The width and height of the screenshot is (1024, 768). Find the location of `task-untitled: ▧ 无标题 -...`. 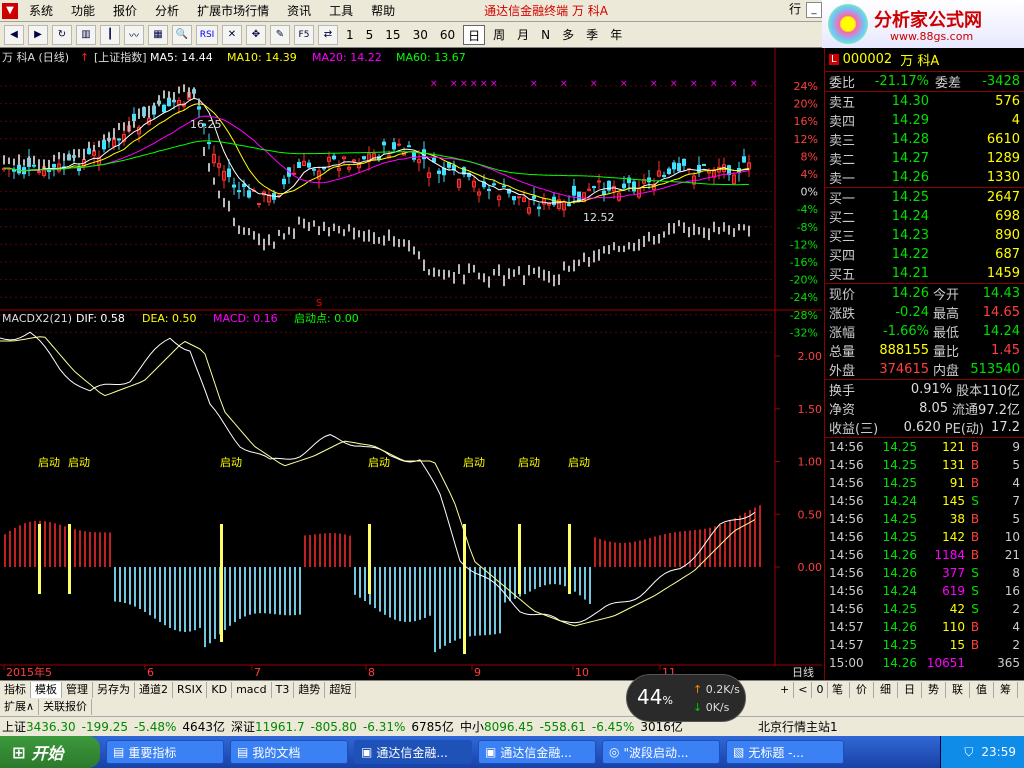

task-untitled: ▧ 无标题 -... is located at coordinates (785, 752).